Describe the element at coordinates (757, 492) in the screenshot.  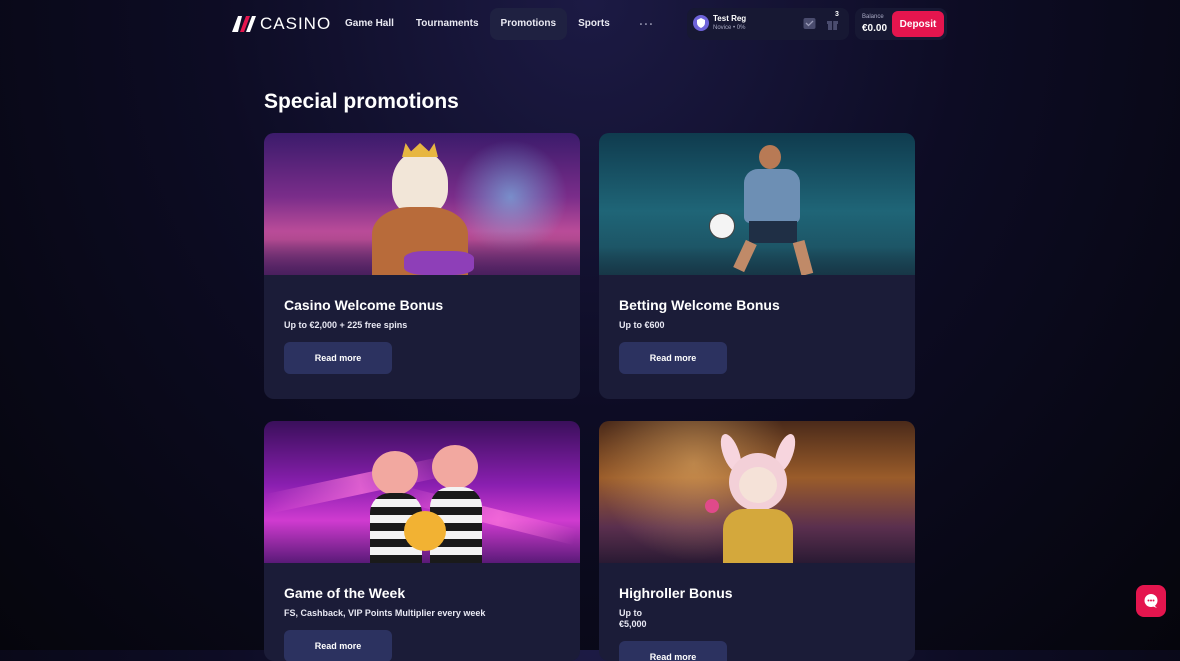
I see `promo-image-bunny-lady` at that location.